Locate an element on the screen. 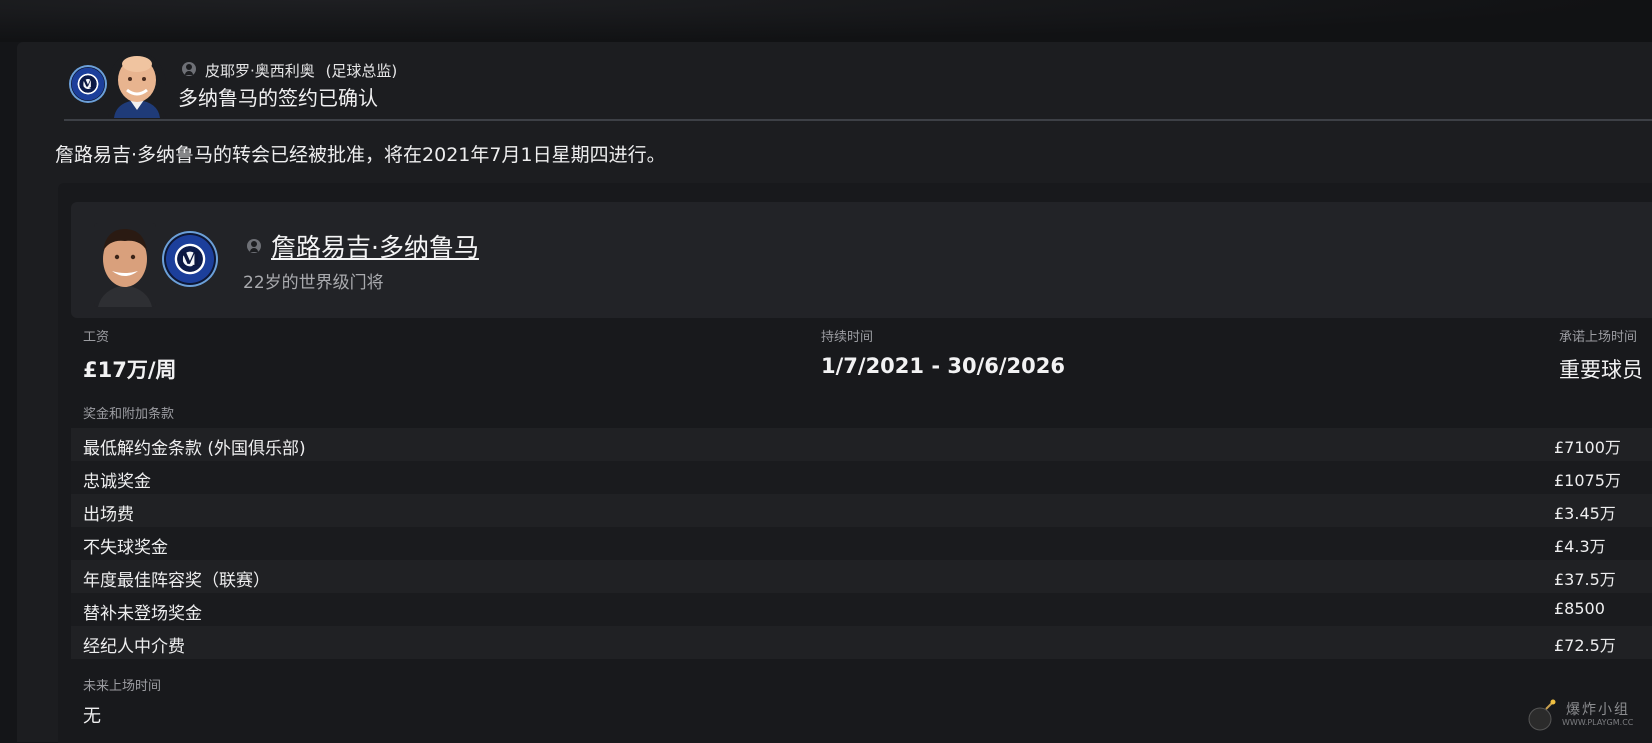  player-club-badge-icon: M is located at coordinates (190, 259).